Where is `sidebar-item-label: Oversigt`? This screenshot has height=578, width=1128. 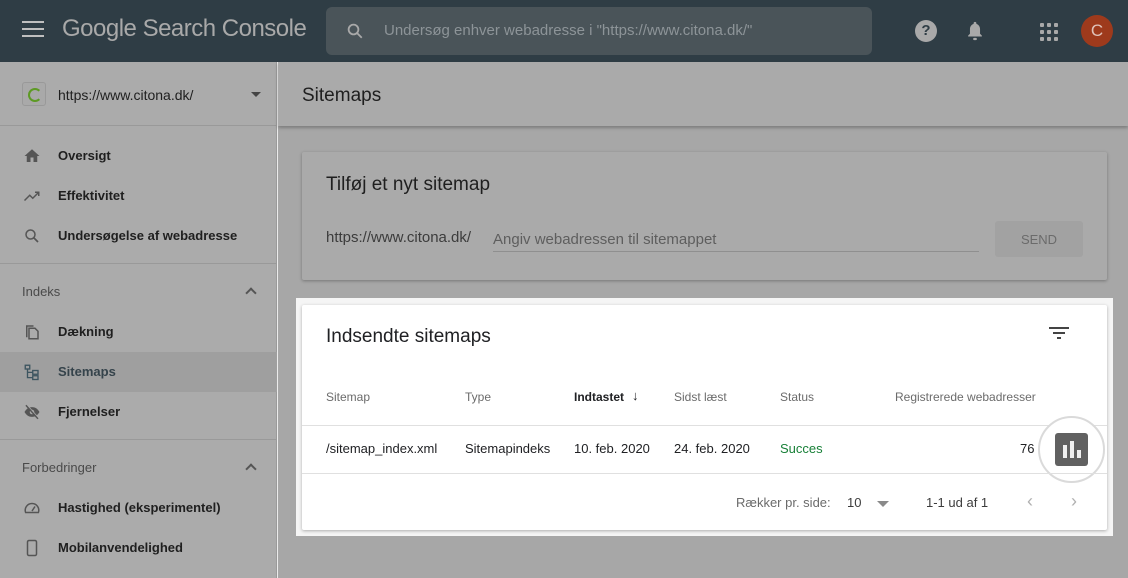 sidebar-item-label: Oversigt is located at coordinates (84, 155).